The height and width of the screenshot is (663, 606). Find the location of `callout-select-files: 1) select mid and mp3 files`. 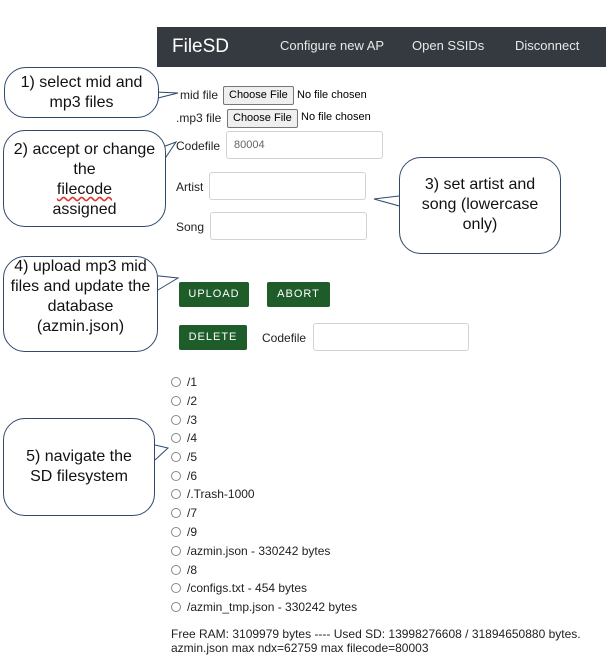

callout-select-files: 1) select mid and mp3 files is located at coordinates (81, 92).